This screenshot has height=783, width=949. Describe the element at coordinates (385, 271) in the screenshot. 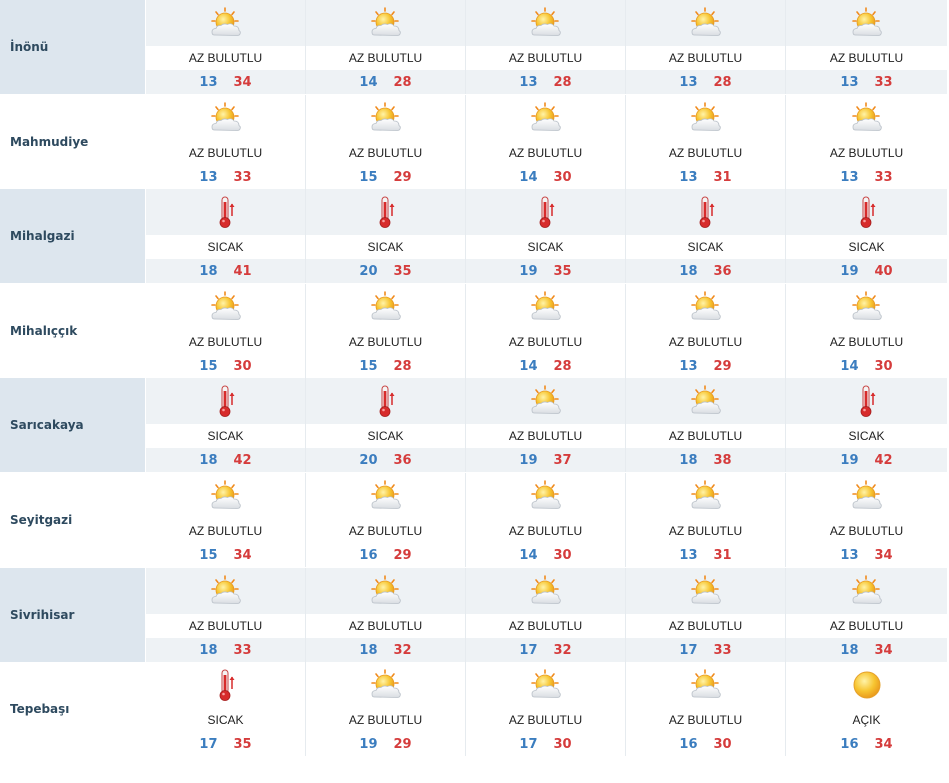

I see `temperature-range: 20 35` at that location.